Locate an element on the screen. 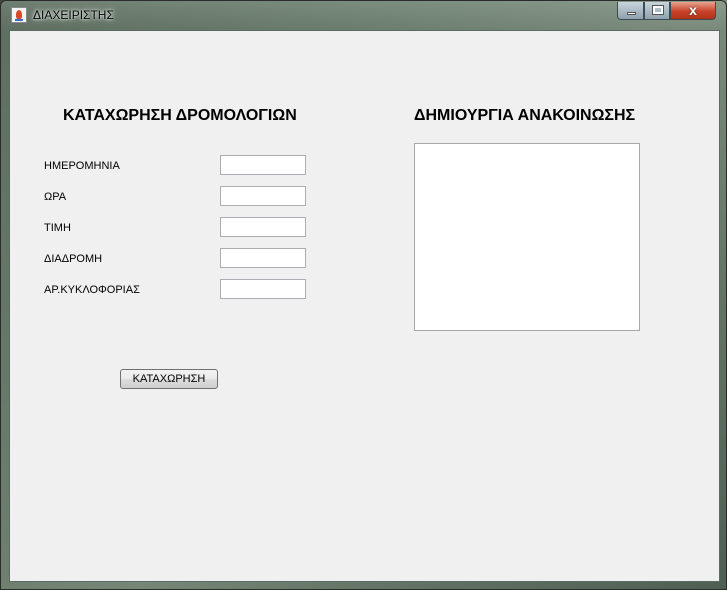 The height and width of the screenshot is (590, 727). date-label: ΗΜΕΡΟΜΗΝΙΑ is located at coordinates (82, 166).